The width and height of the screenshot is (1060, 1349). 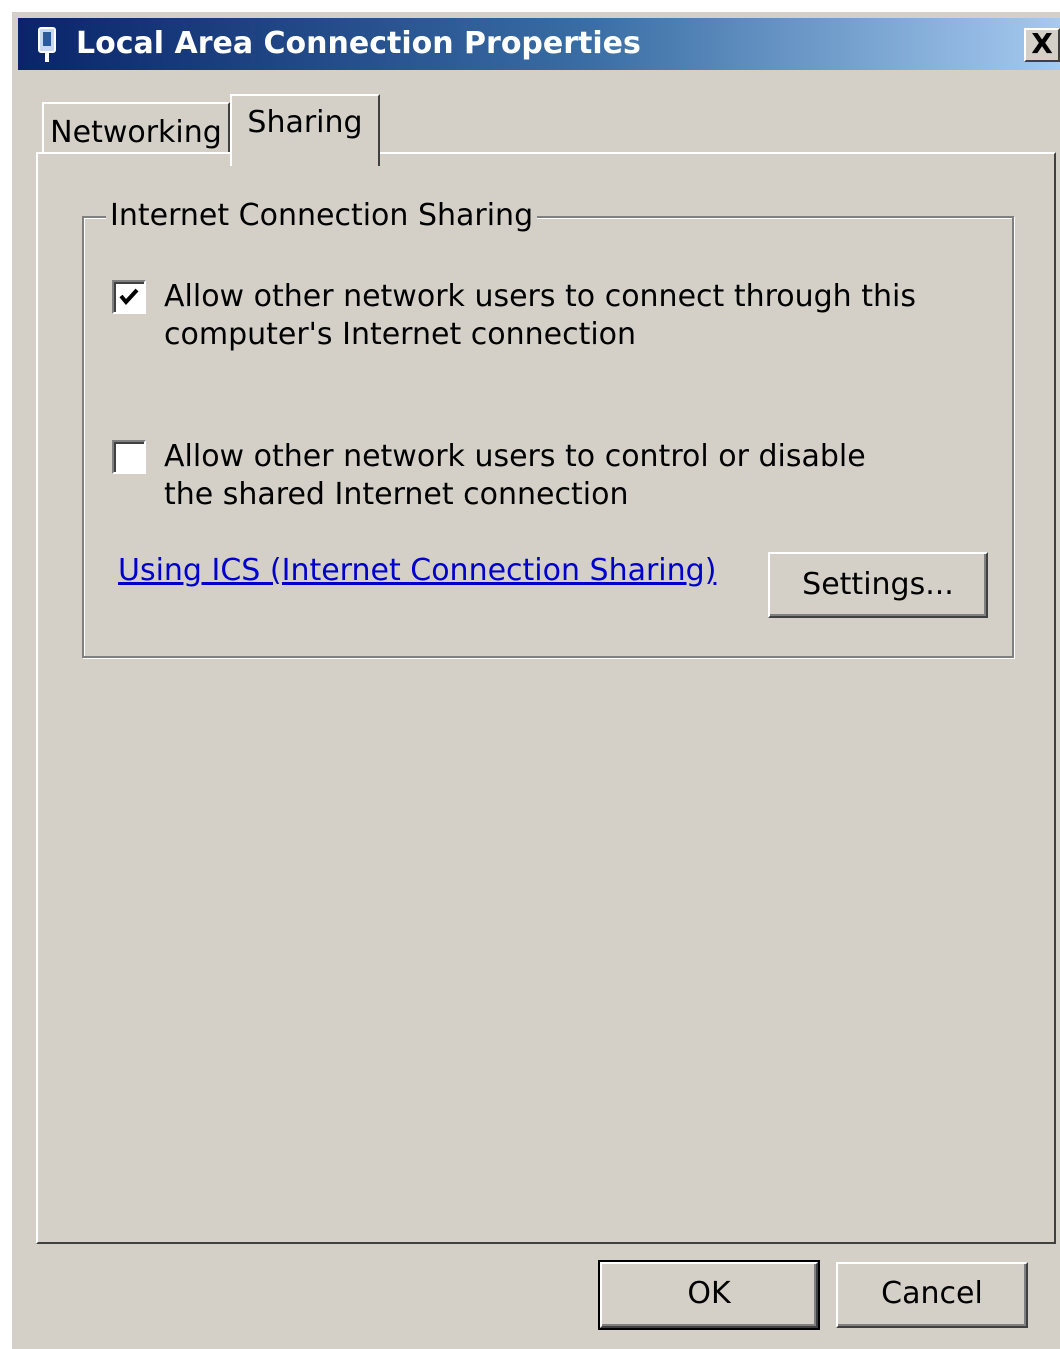 I want to click on groupbox-title: Internet Connection Sharing, so click(x=322, y=216).